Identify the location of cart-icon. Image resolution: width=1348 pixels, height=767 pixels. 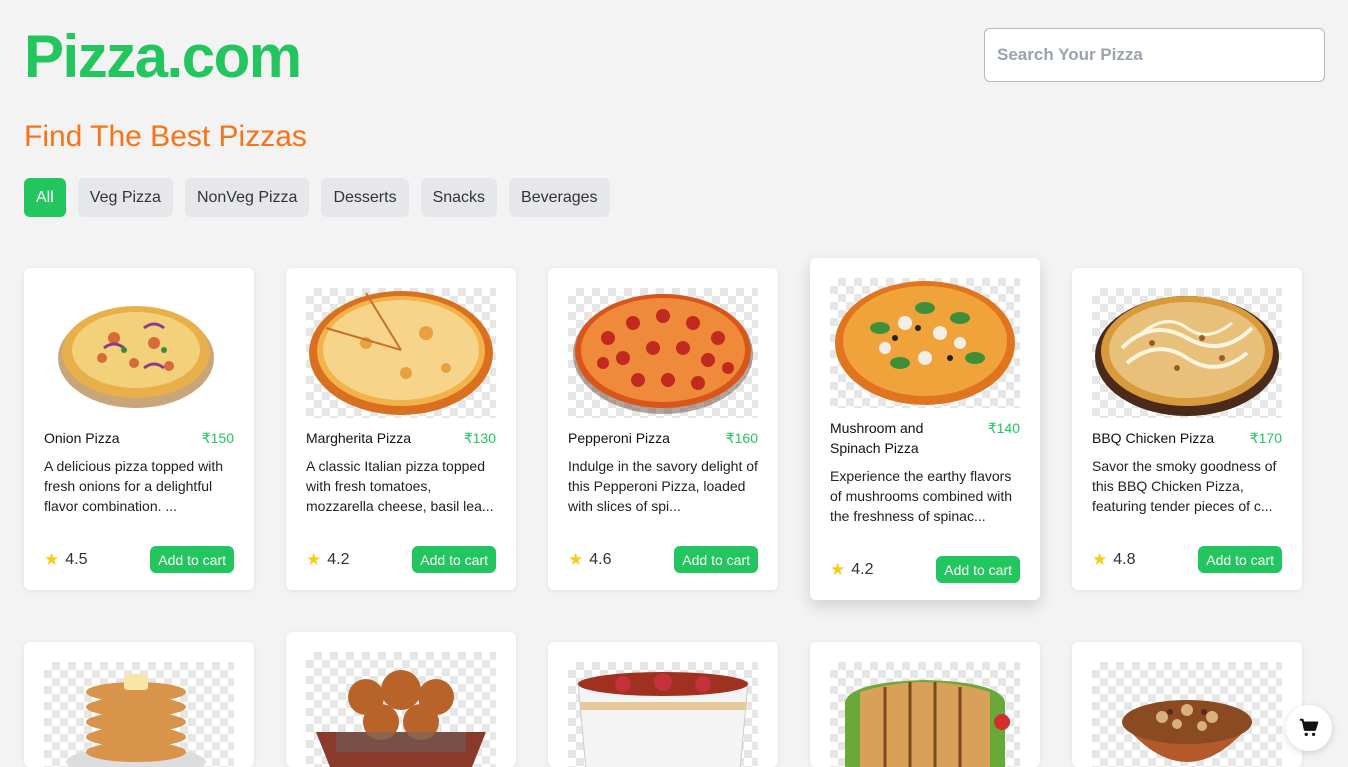
(1309, 727).